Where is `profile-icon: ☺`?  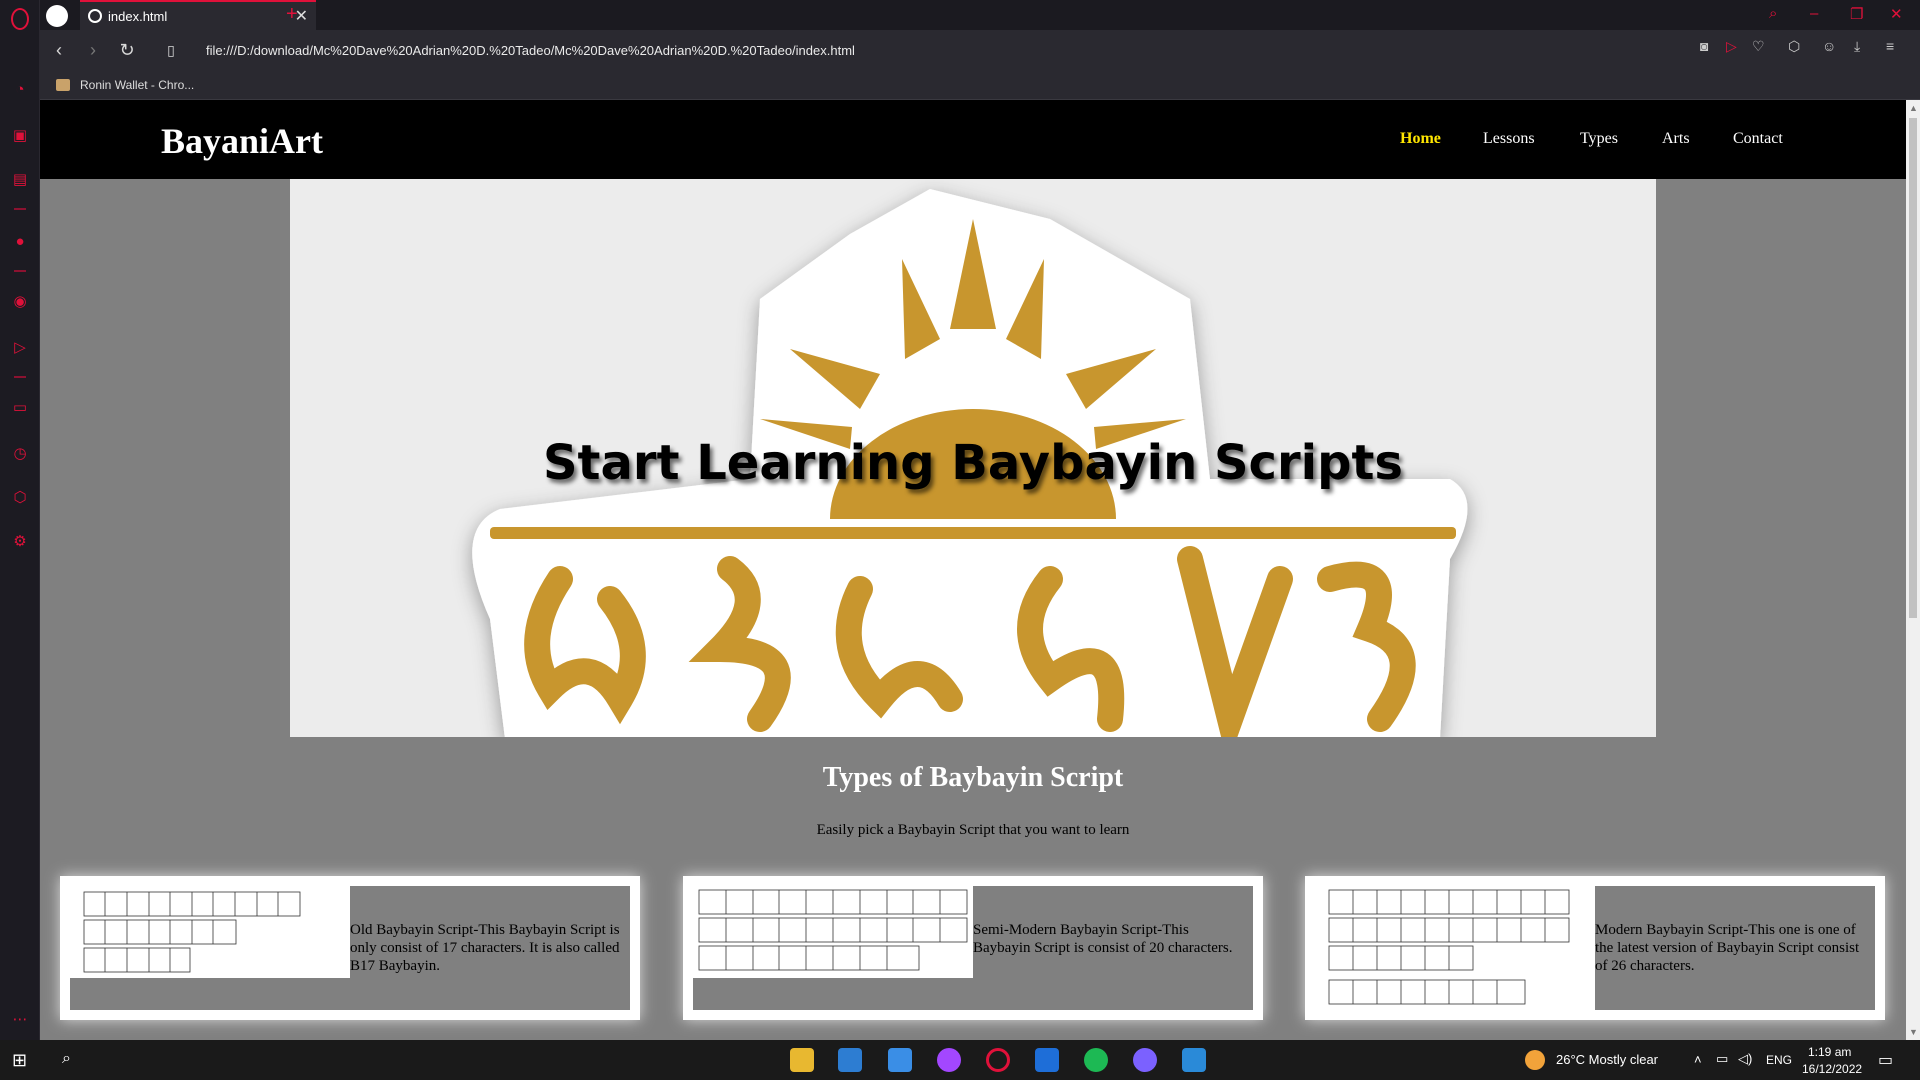 profile-icon: ☺ is located at coordinates (1829, 46).